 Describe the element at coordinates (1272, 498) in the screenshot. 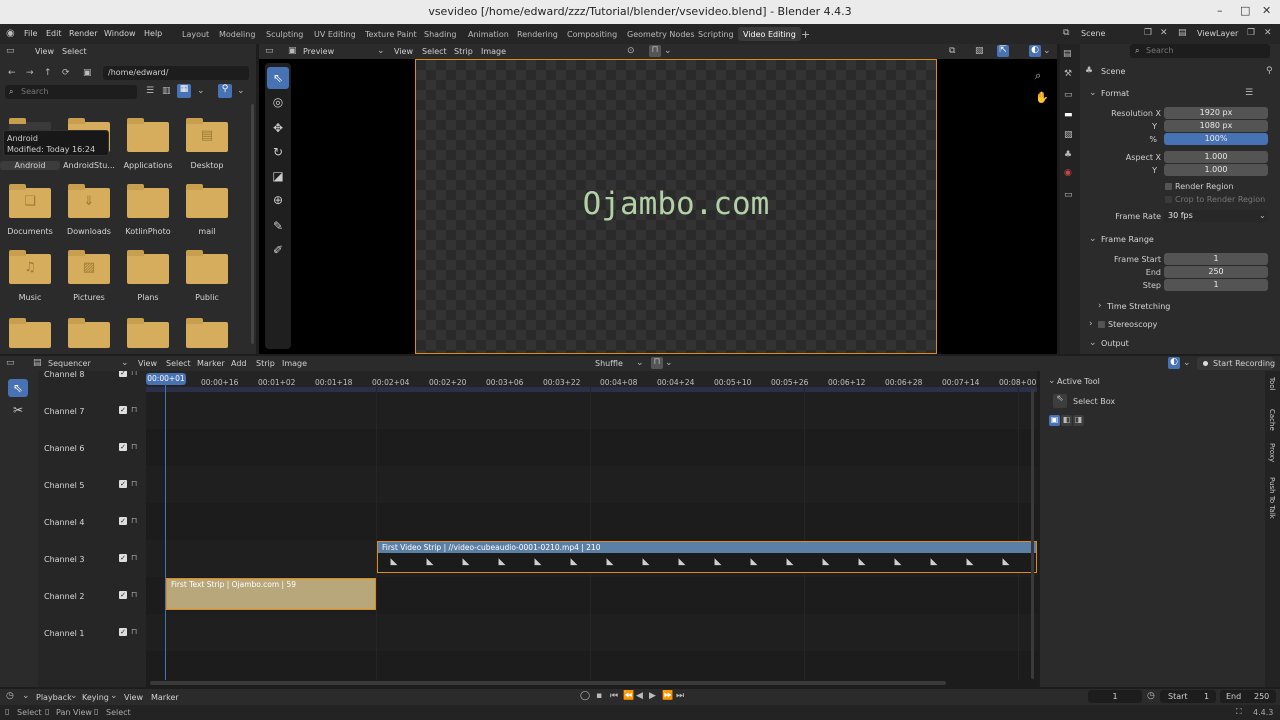

I see `sidebar-tab-push-to-talk: Push To Talk` at that location.